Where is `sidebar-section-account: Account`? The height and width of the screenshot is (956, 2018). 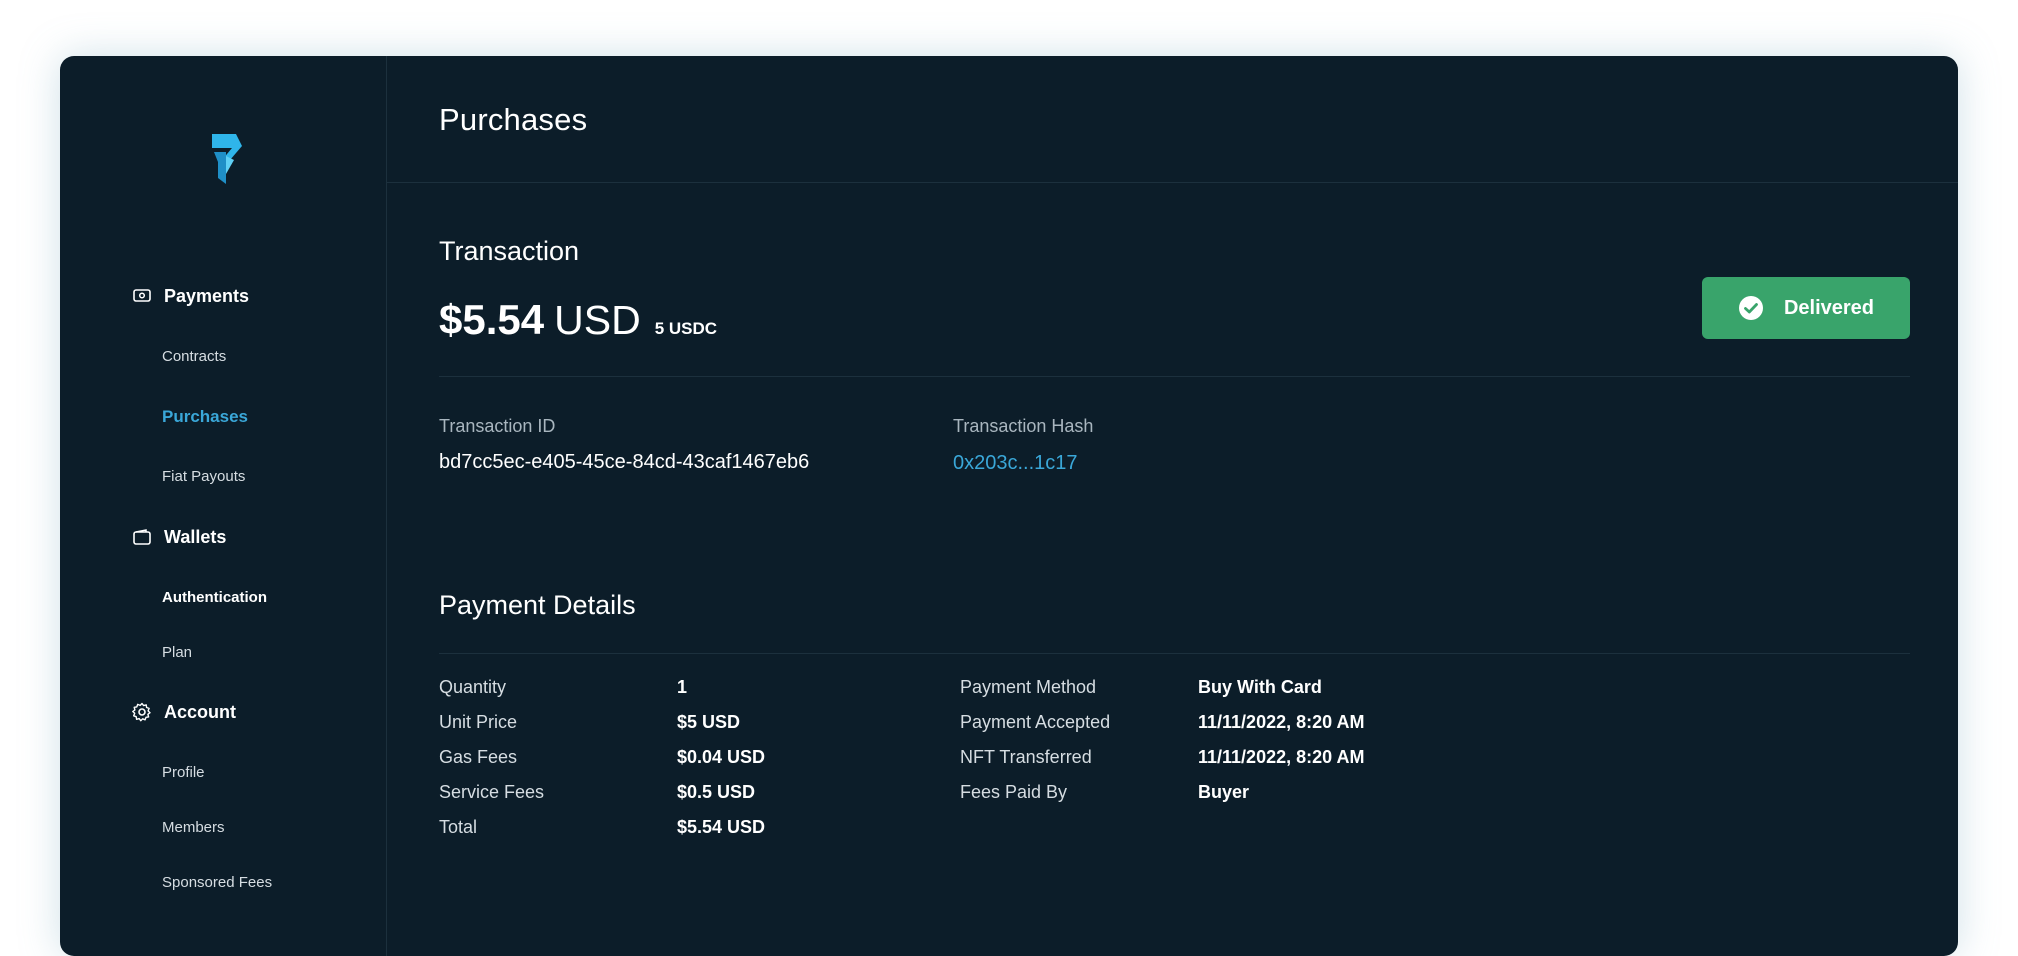 sidebar-section-account: Account is located at coordinates (184, 712).